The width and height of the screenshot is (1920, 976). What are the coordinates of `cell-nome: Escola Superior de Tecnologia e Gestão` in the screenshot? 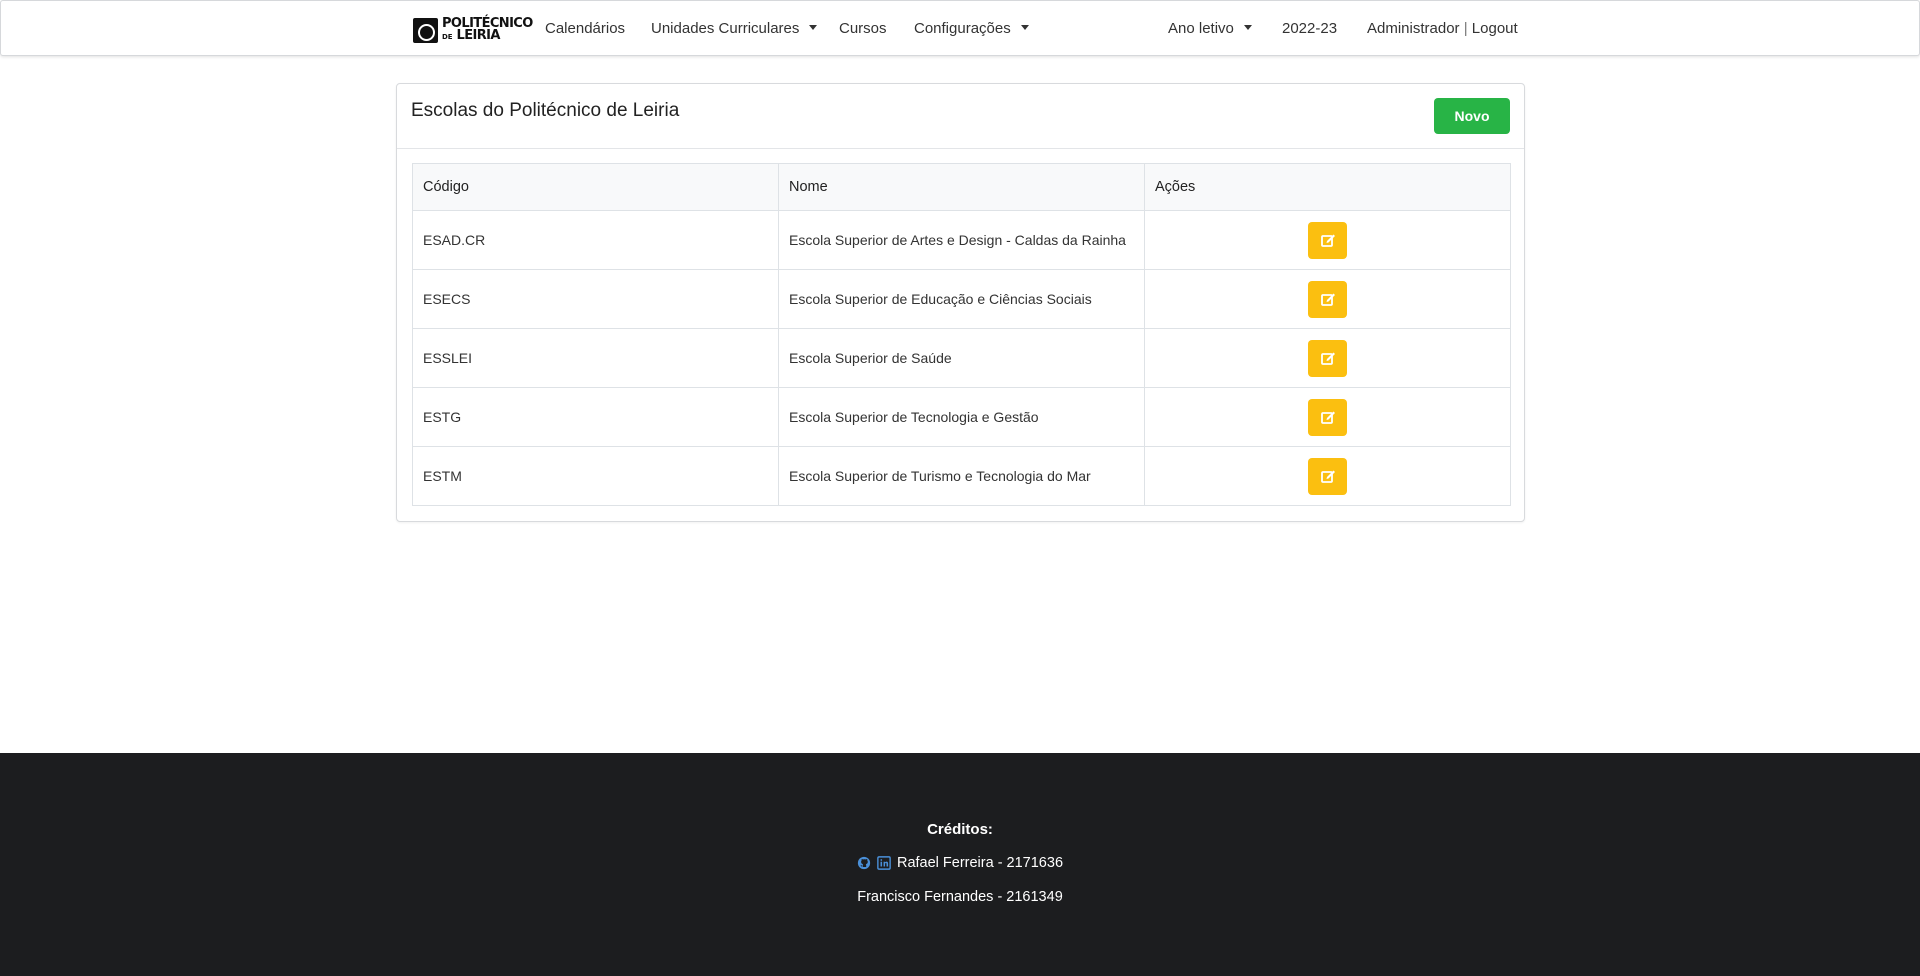 It's located at (961, 417).